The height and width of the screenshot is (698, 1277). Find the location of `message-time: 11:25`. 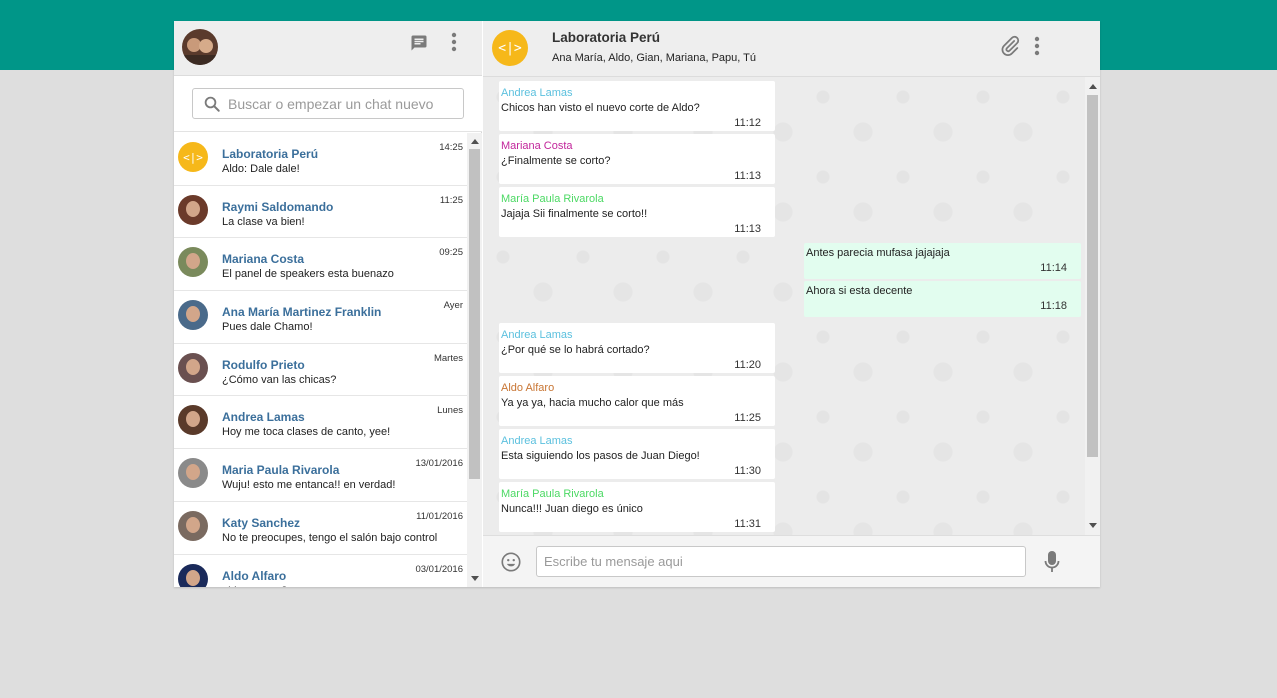

message-time: 11:25 is located at coordinates (747, 418).